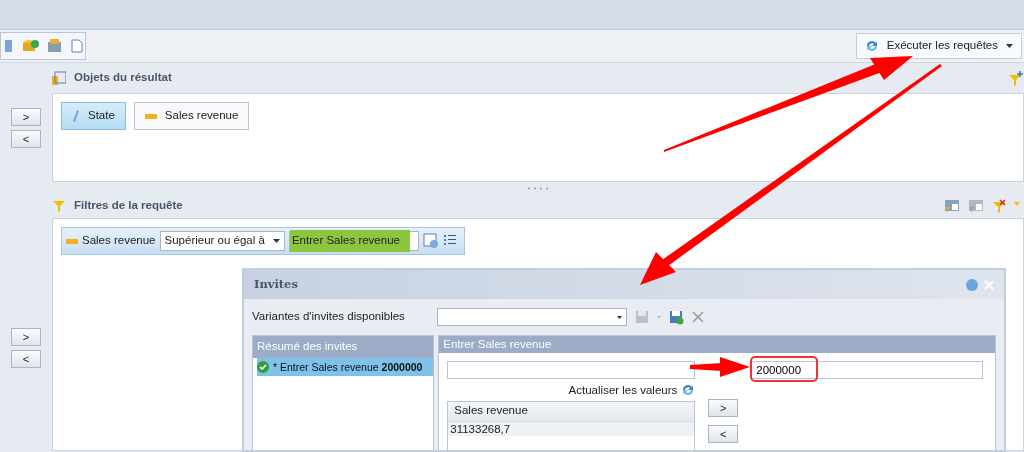 This screenshot has width=1024, height=452. I want to click on remove-filter-icon, so click(999, 206).